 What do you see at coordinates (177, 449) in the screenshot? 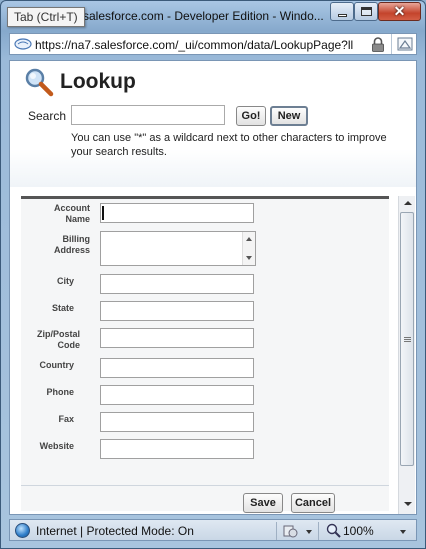
I see `website-input` at bounding box center [177, 449].